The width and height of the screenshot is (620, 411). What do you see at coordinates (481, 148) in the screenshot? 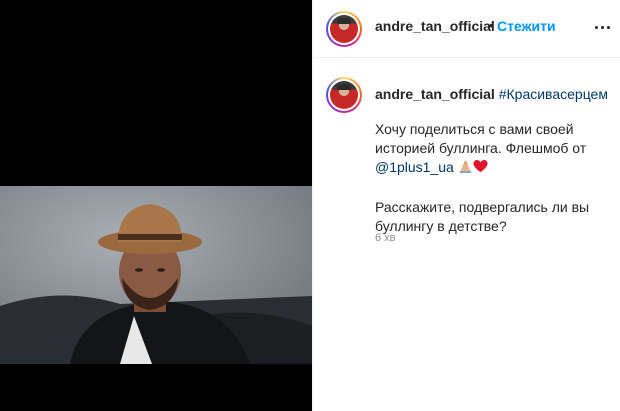
I see `caption-line: историей буллинга. Флешмоб от` at bounding box center [481, 148].